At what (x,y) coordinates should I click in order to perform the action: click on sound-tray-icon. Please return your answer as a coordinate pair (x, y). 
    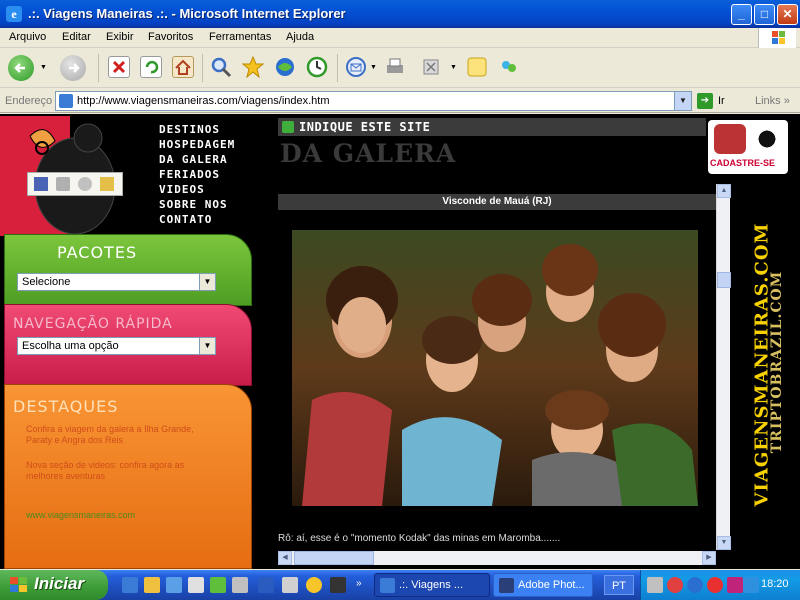
    Looking at the image, I should click on (751, 585).